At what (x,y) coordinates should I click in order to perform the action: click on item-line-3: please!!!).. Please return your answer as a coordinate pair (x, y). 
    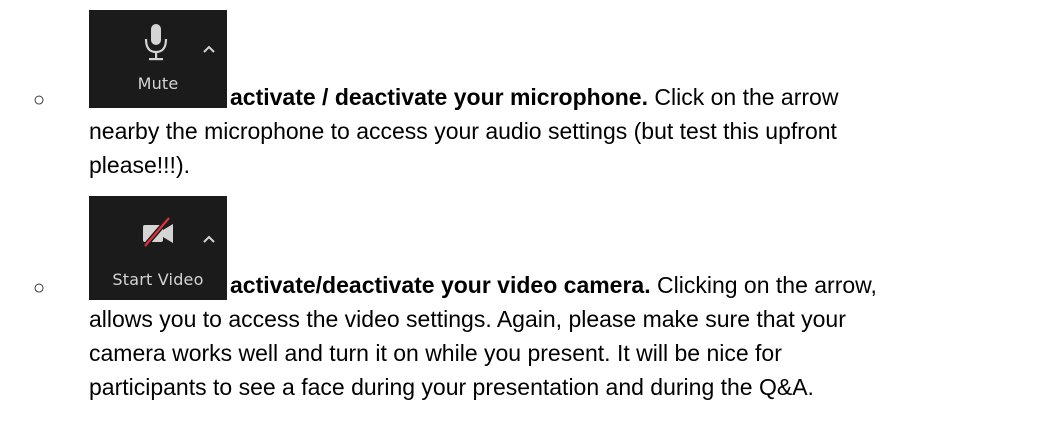
    Looking at the image, I should click on (139, 165).